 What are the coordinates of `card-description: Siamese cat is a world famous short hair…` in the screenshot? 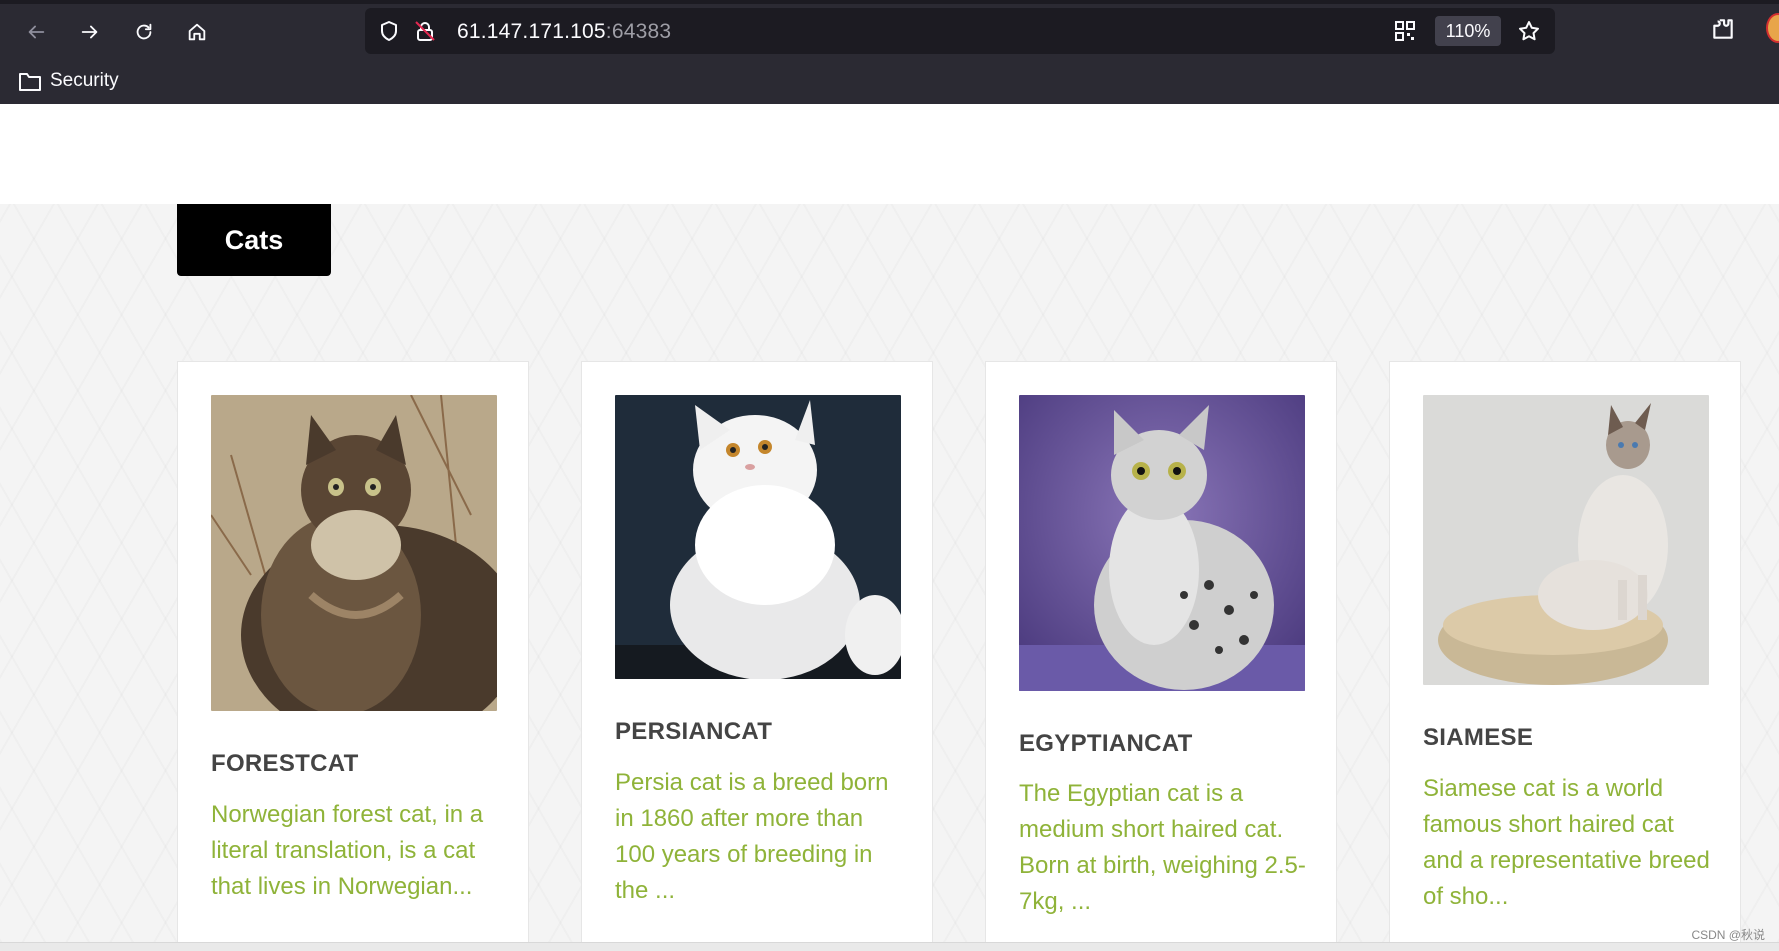 It's located at (1566, 842).